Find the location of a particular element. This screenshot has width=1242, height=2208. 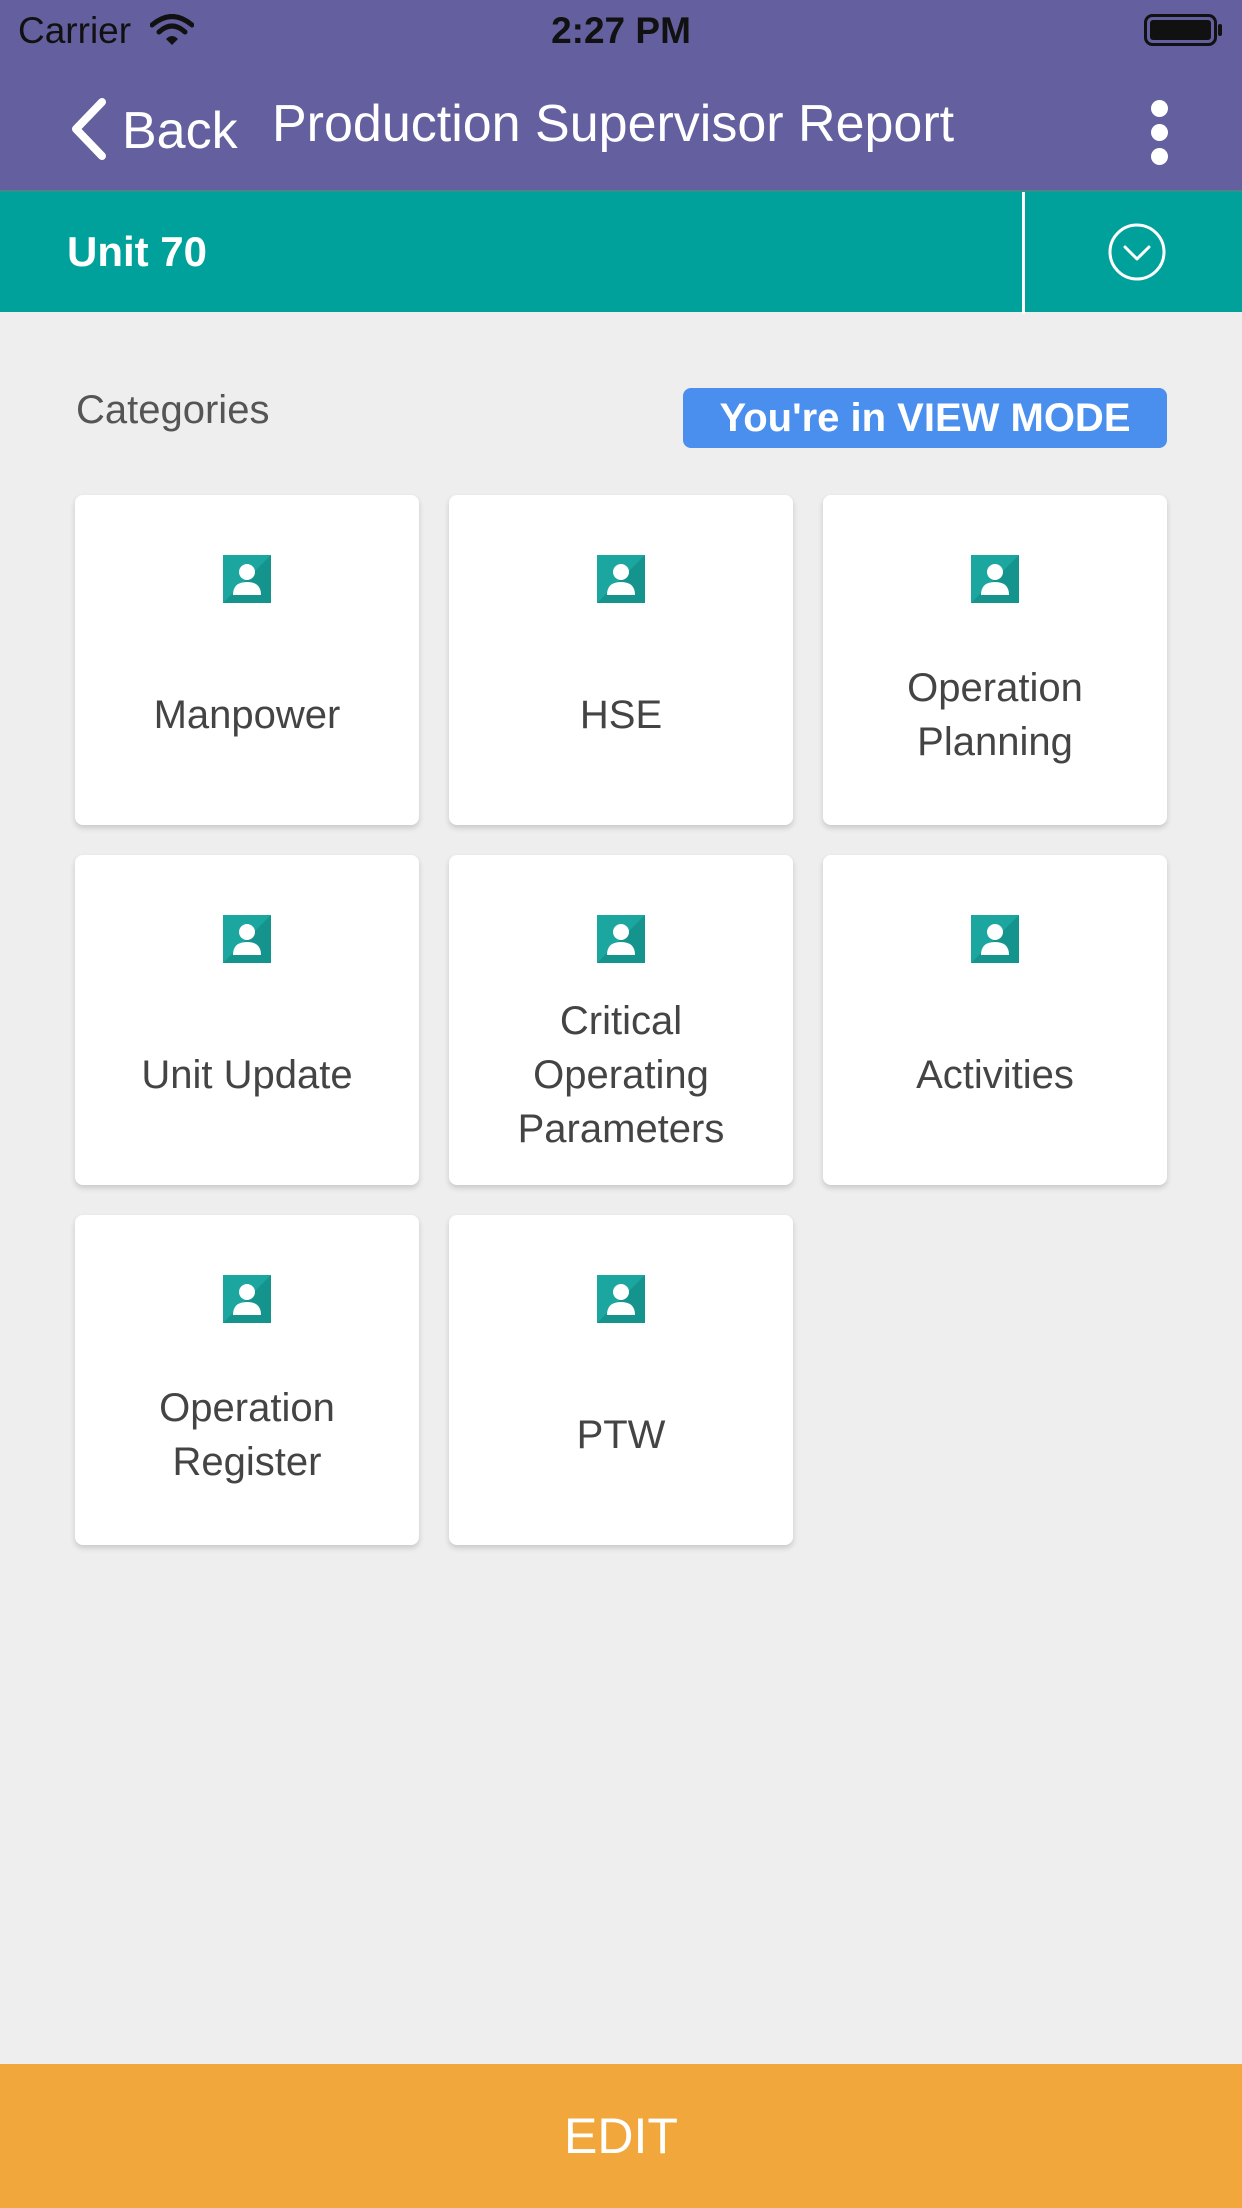

category-tile-activities: Activities is located at coordinates (995, 1020).